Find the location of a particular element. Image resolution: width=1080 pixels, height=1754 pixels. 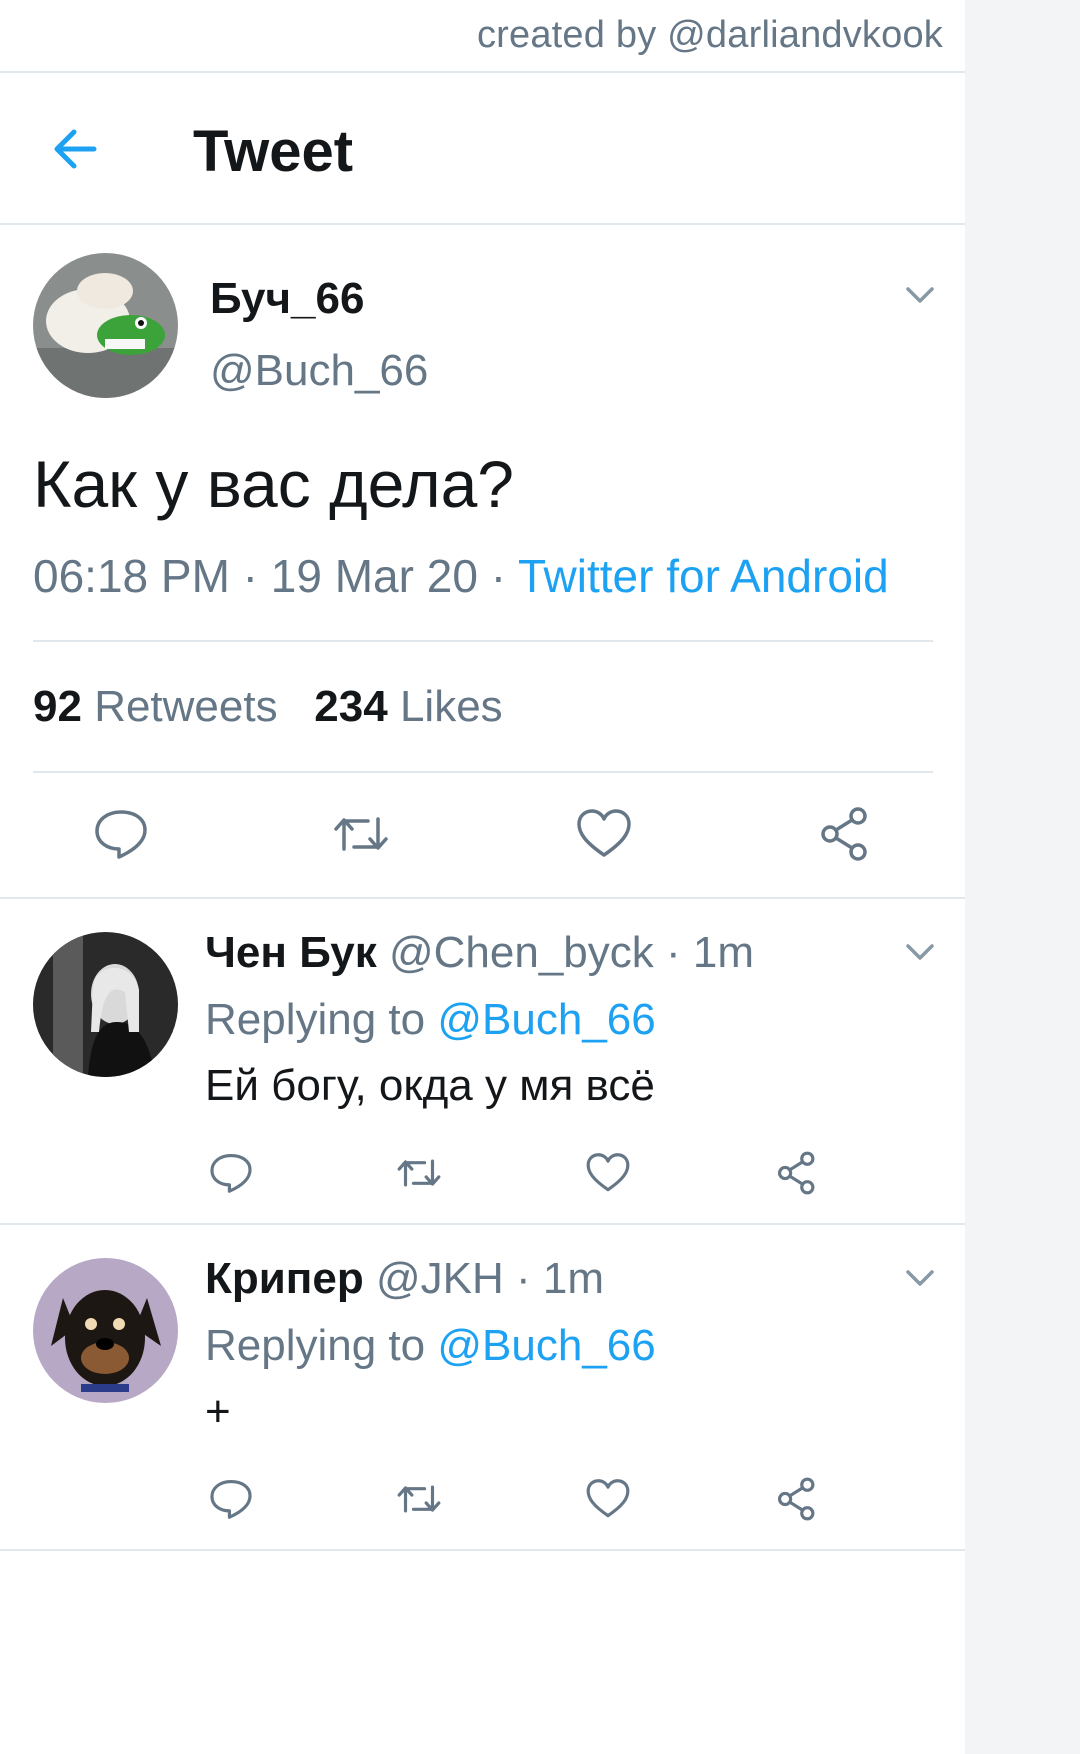

reply-header: Чен Бук @Chen_byck · 1m is located at coordinates (479, 952).